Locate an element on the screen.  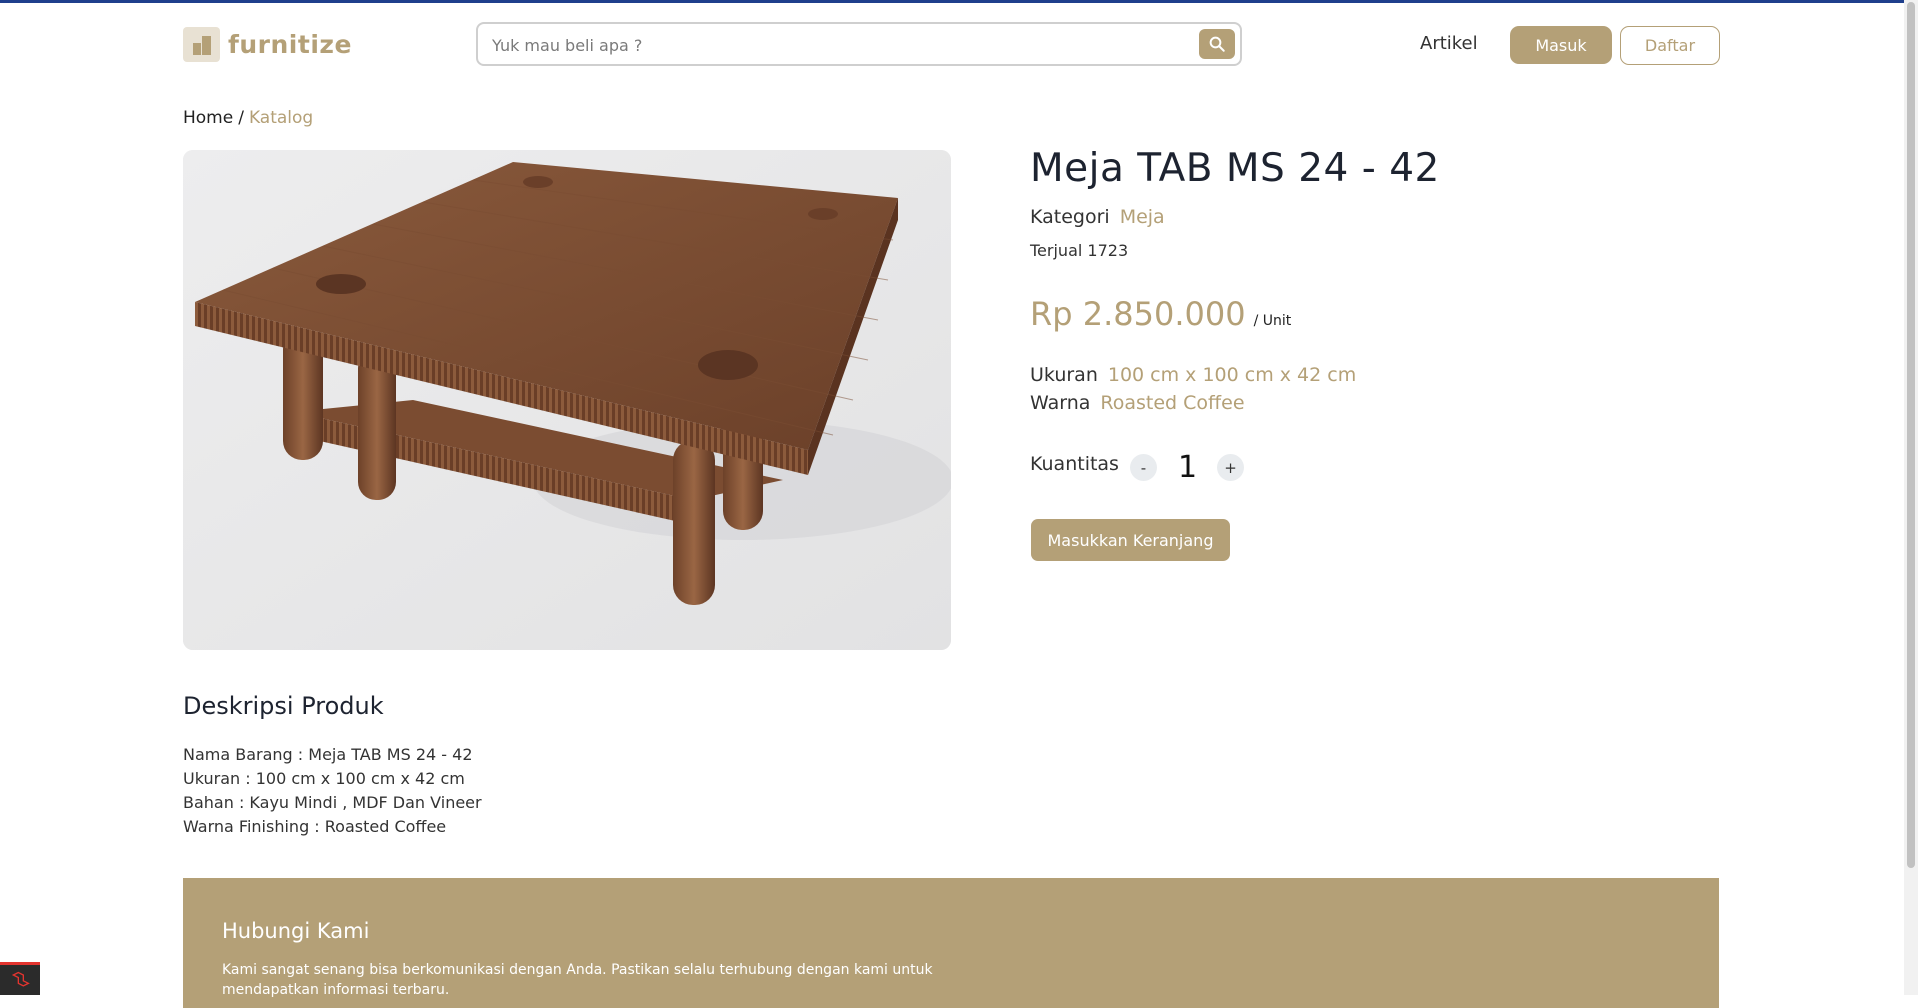
login-button: Masuk is located at coordinates (1561, 45).